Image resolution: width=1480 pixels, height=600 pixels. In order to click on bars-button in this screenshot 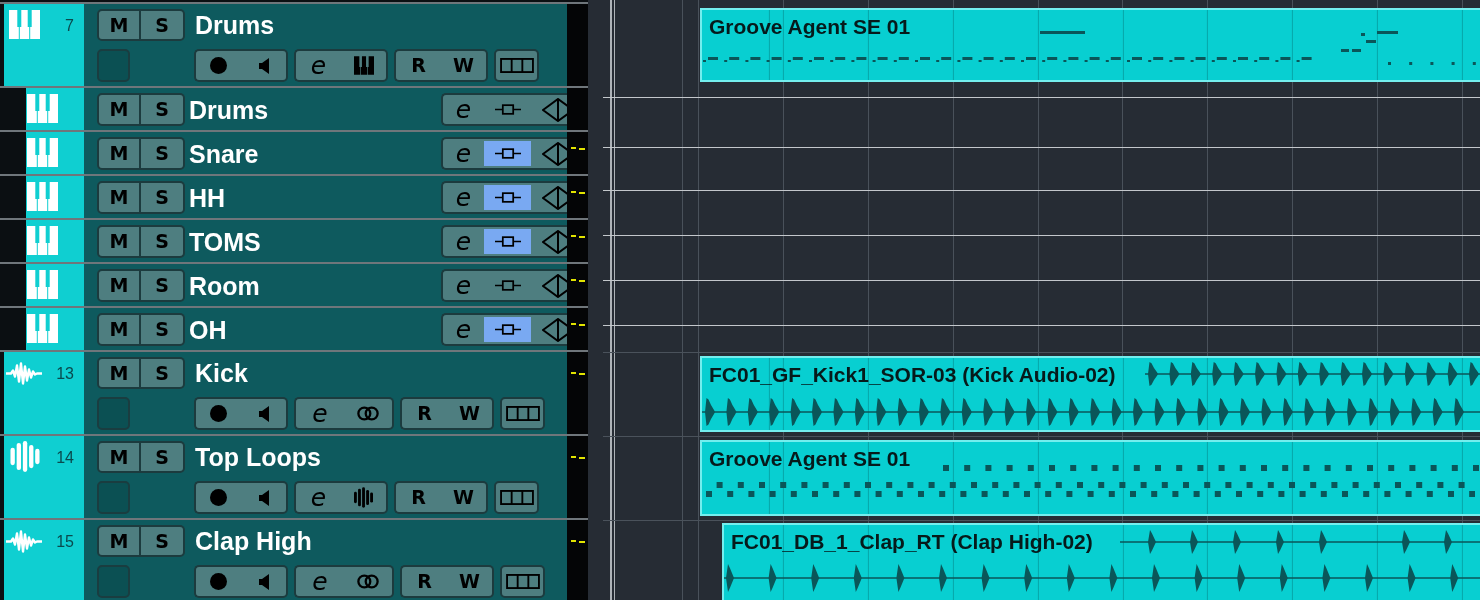, I will do `click(364, 497)`.